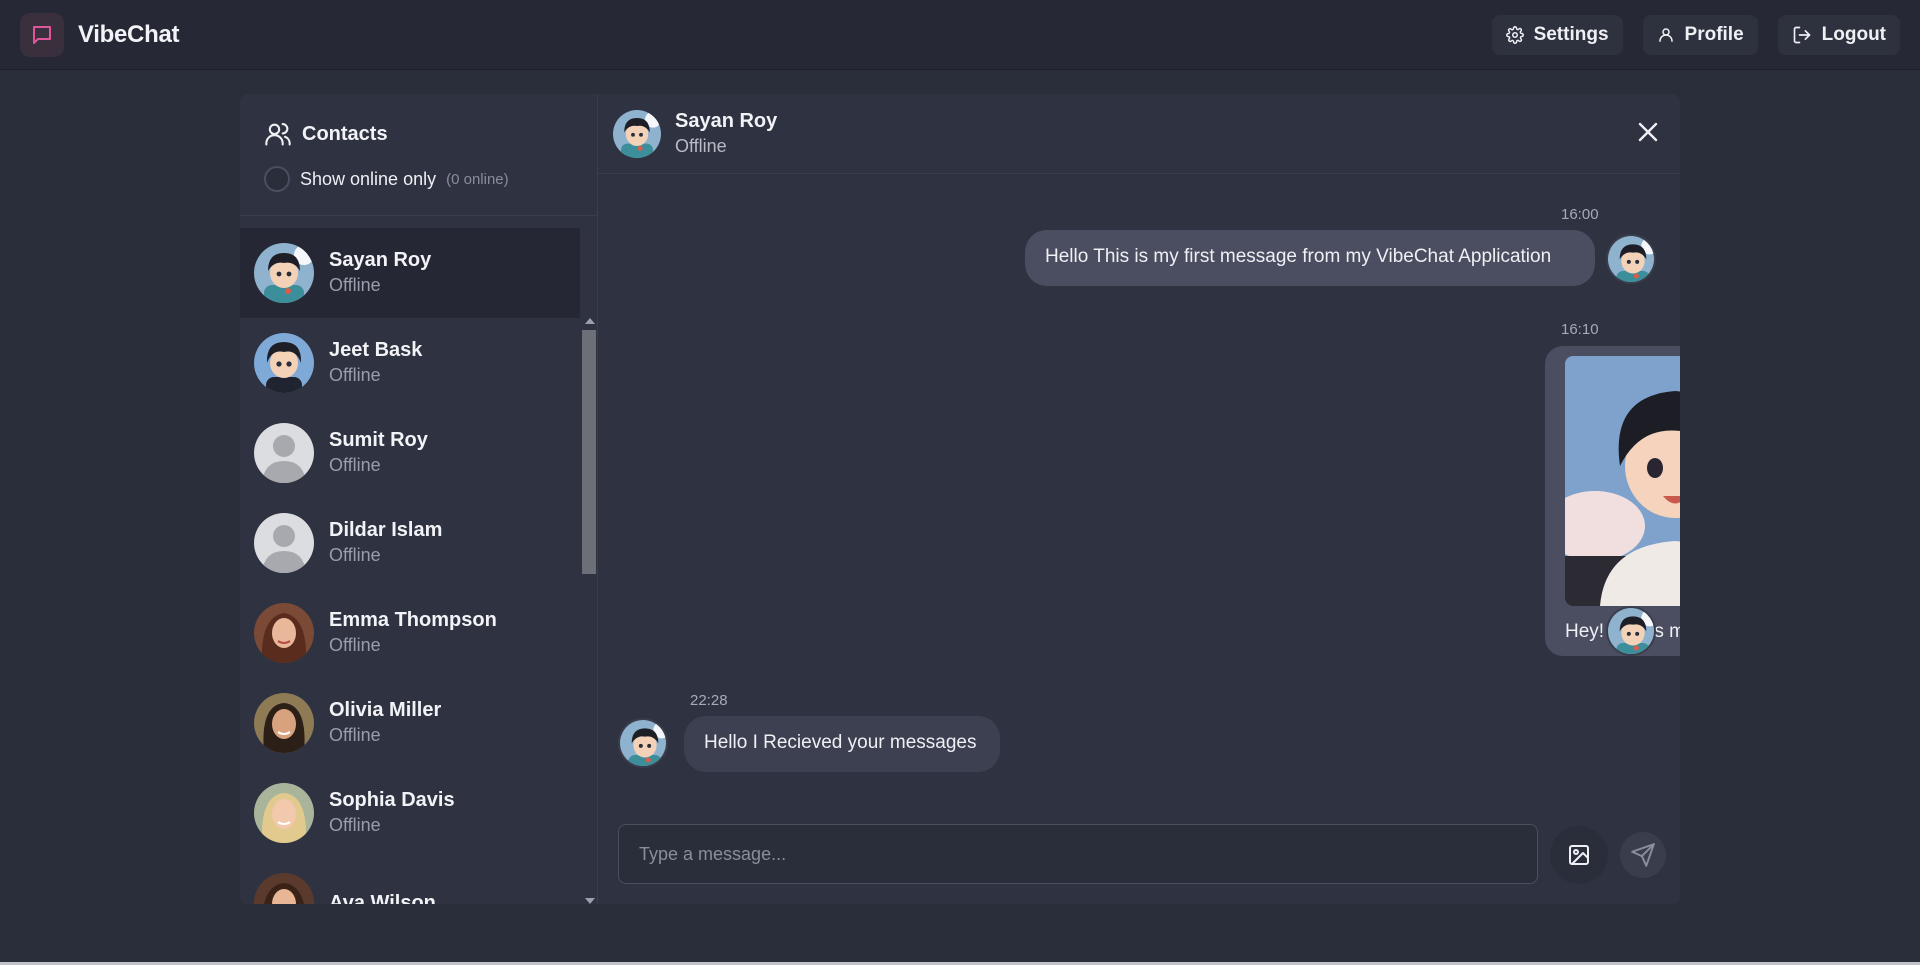  What do you see at coordinates (410, 723) in the screenshot?
I see `contact-item: Olivia Miller Offline` at bounding box center [410, 723].